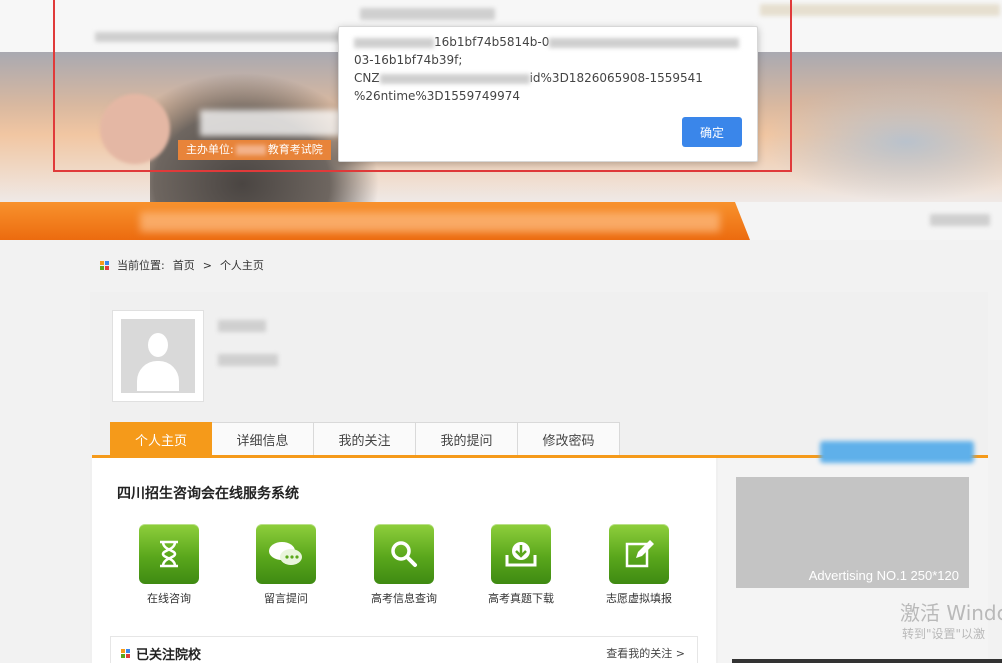 Image resolution: width=1002 pixels, height=663 pixels. I want to click on tab-home: 个人主页, so click(161, 439).